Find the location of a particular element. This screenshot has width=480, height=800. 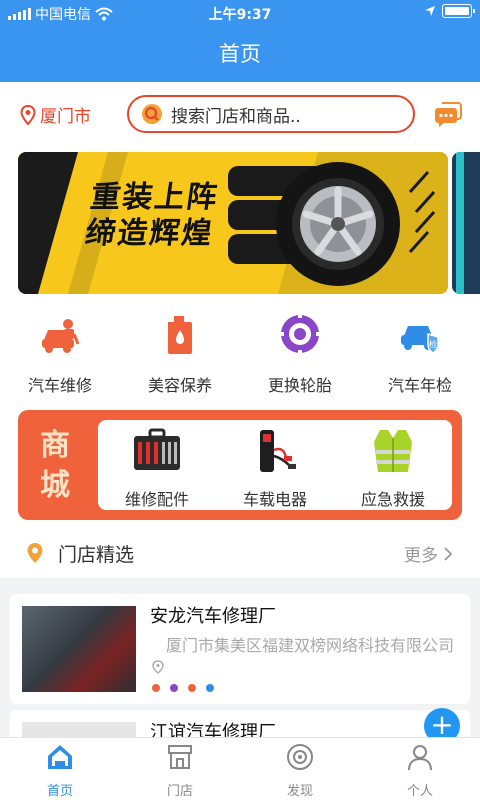

mall-item-rescue: 应急救援 is located at coordinates (393, 465).